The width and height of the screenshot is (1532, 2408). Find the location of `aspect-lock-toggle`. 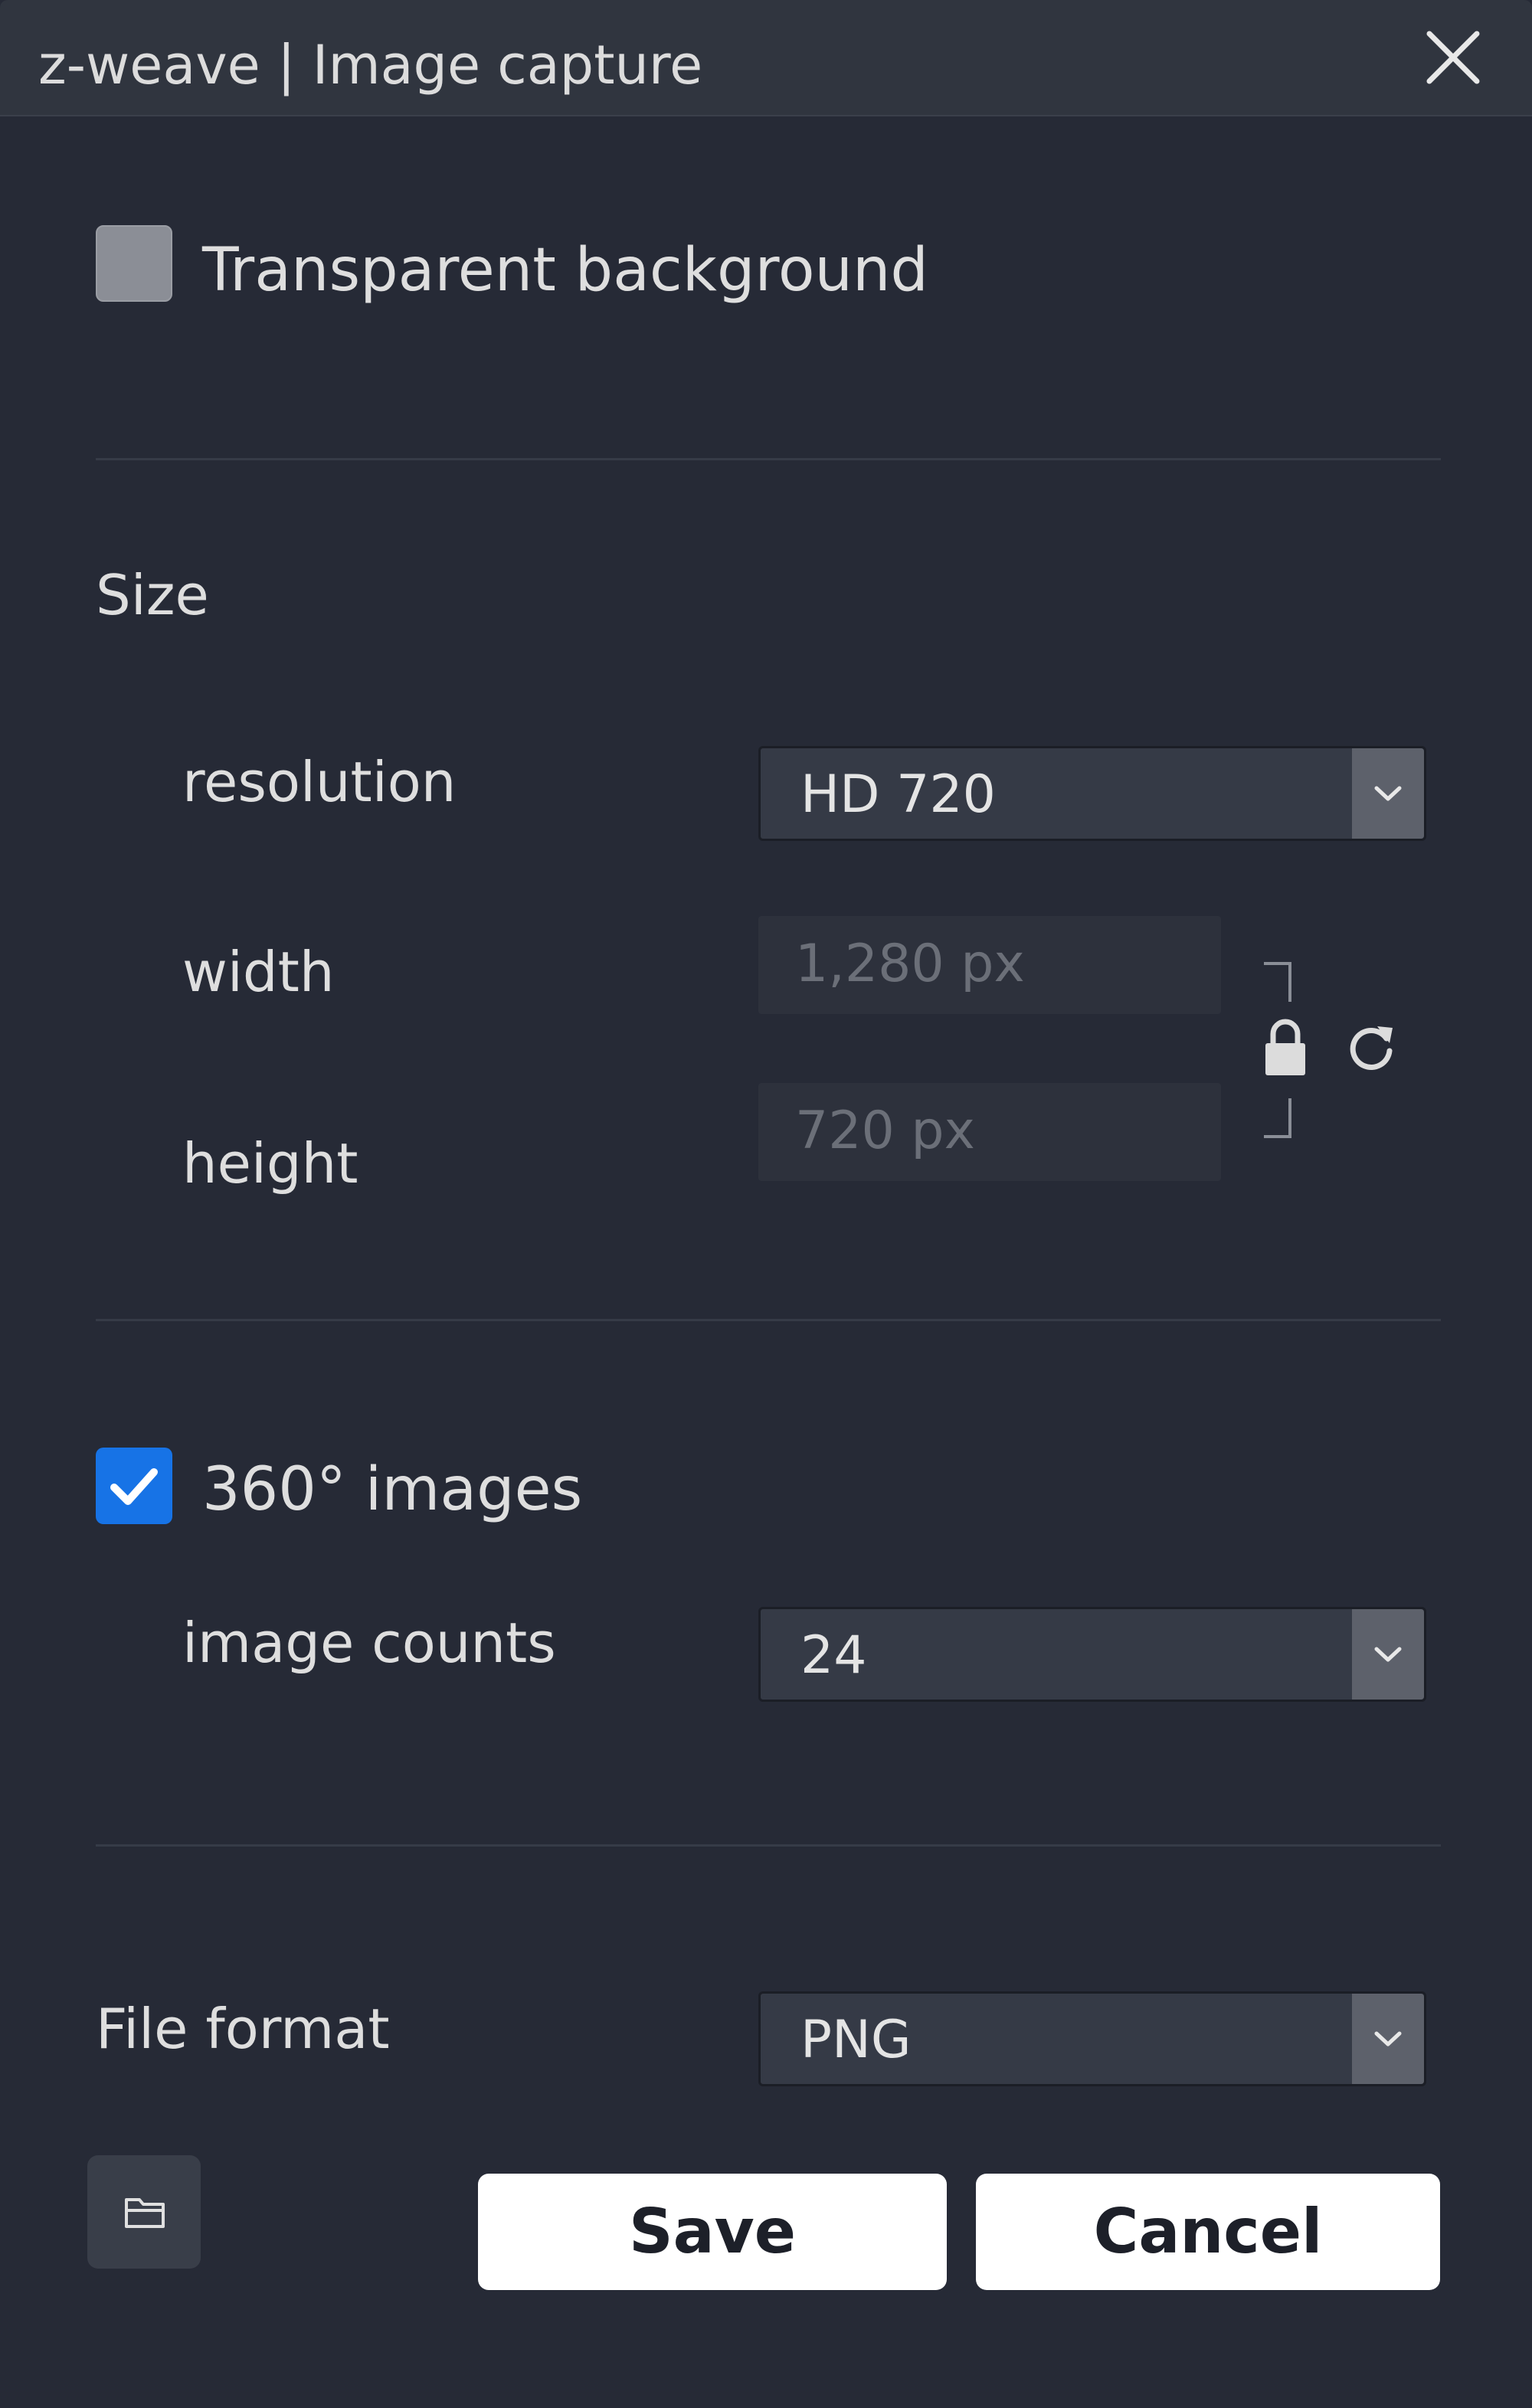

aspect-lock-toggle is located at coordinates (1285, 1047).